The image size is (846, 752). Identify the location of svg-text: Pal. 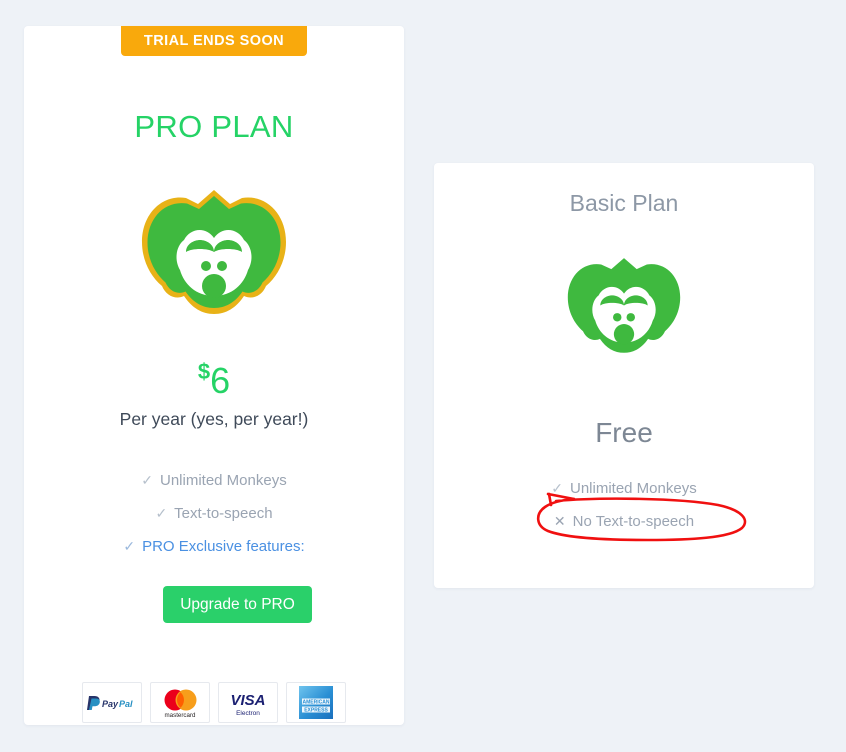
(126, 704).